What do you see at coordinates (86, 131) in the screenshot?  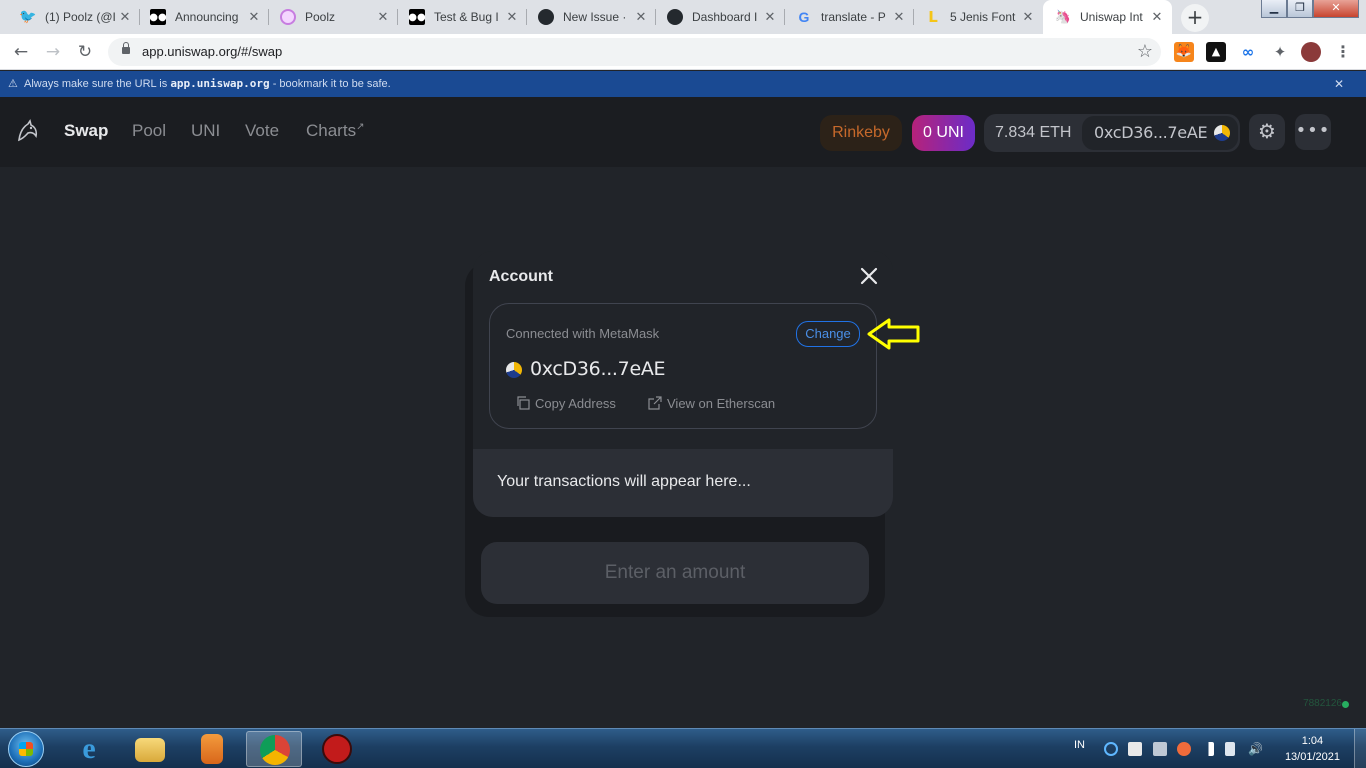 I see `nav-swap: Swap` at bounding box center [86, 131].